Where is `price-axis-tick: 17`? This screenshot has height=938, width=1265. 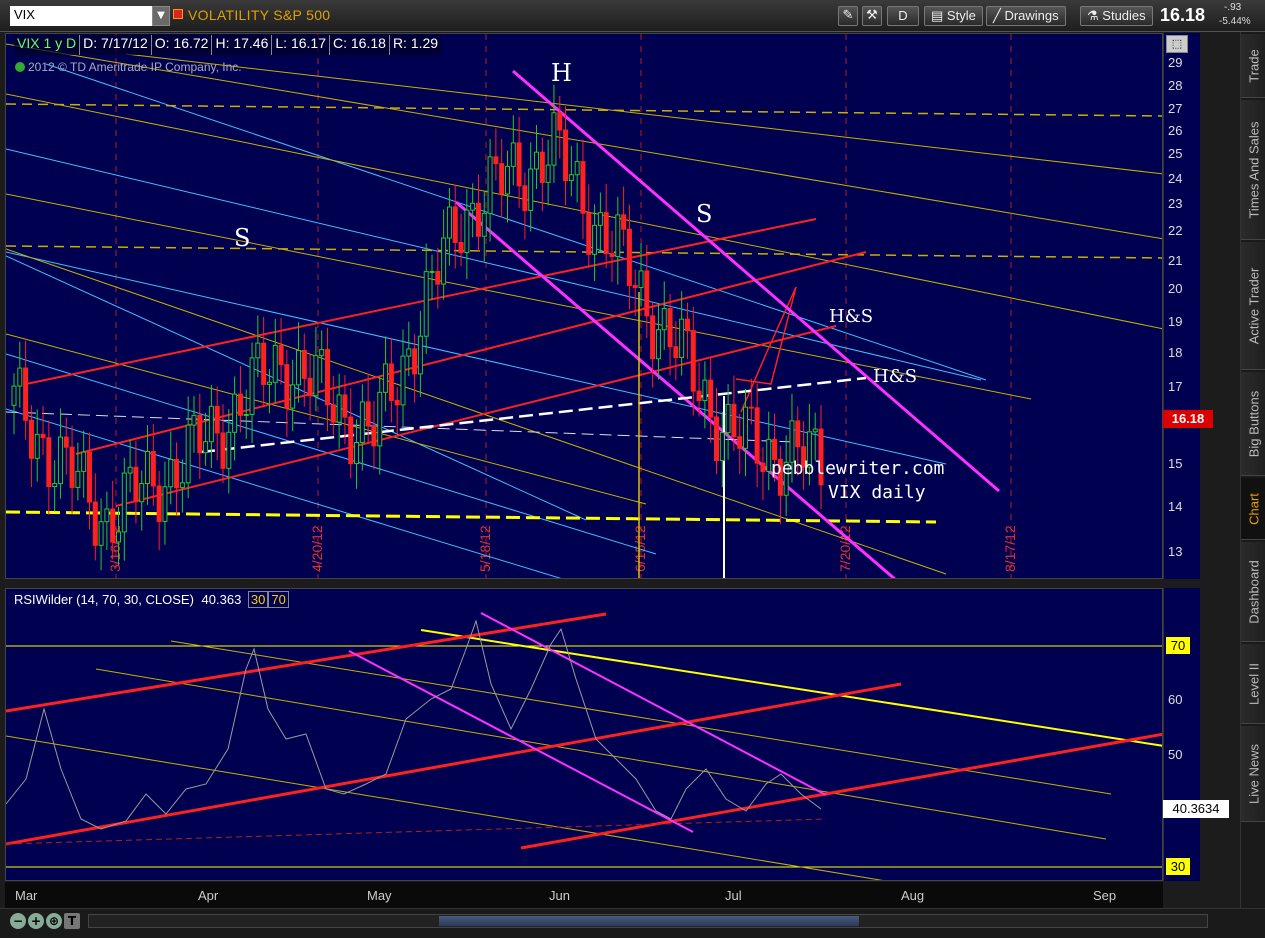
price-axis-tick: 17 is located at coordinates (1175, 386).